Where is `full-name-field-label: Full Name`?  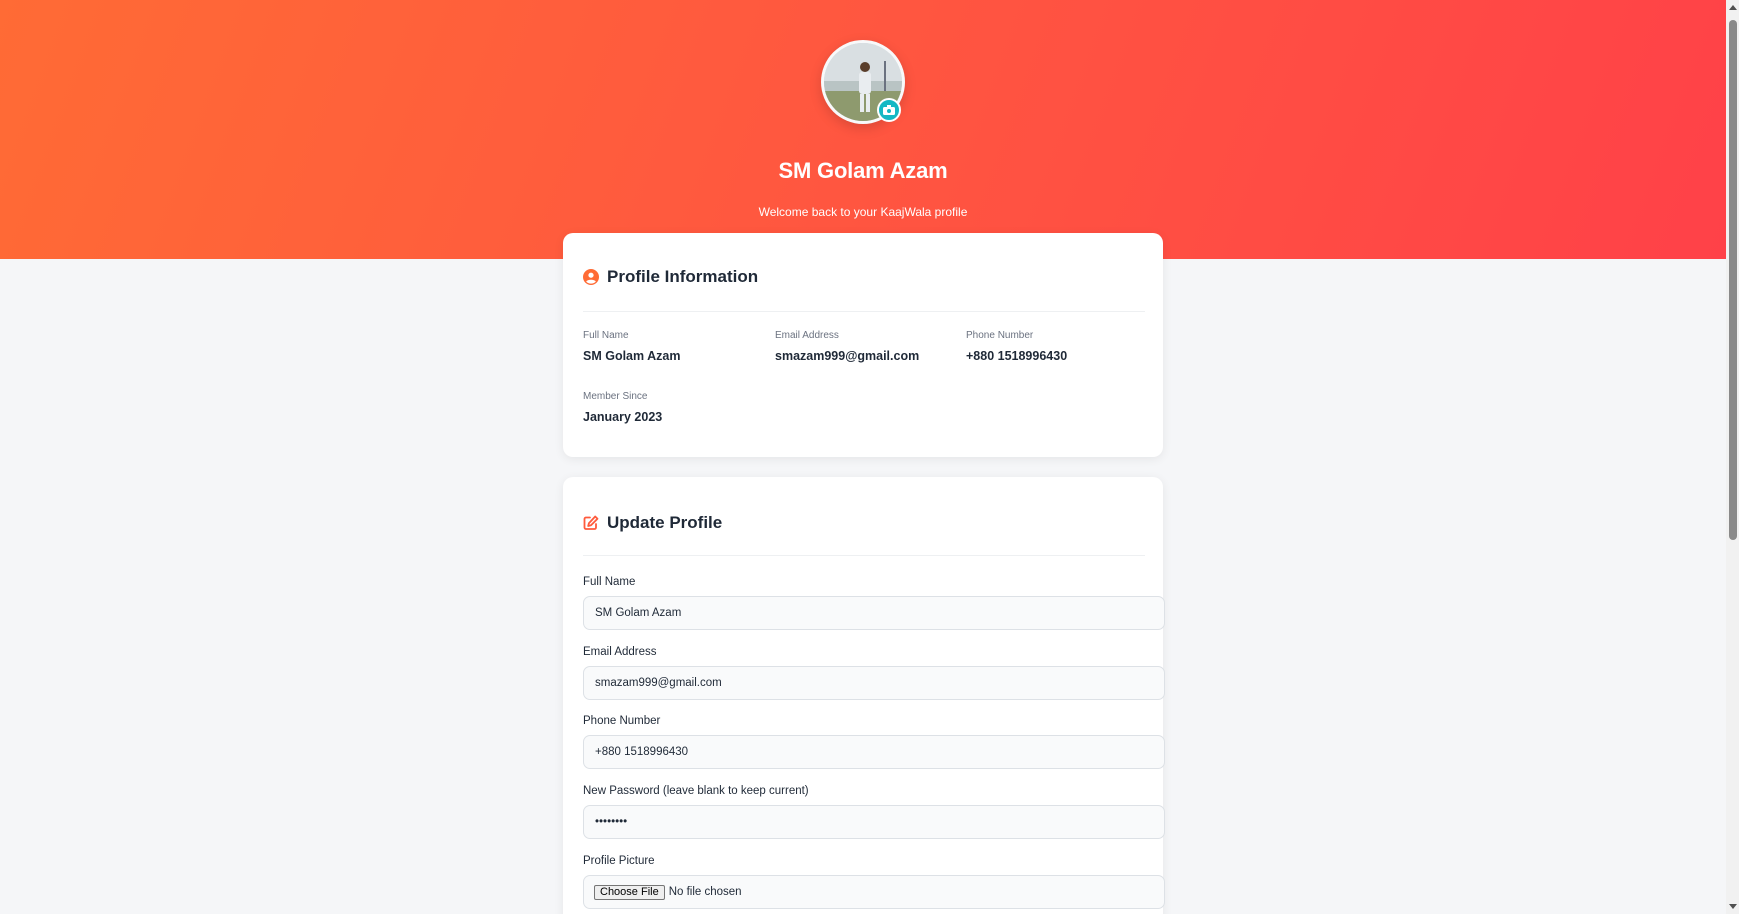 full-name-field-label: Full Name is located at coordinates (609, 582).